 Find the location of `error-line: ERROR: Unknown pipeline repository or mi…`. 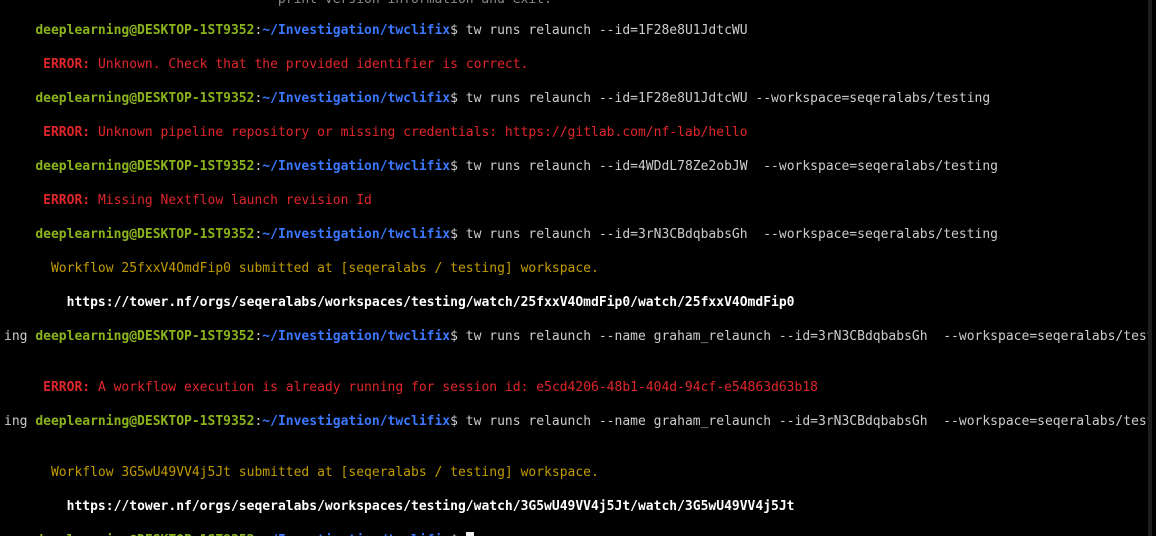

error-line: ERROR: Unknown pipeline repository or mi… is located at coordinates (375, 123).